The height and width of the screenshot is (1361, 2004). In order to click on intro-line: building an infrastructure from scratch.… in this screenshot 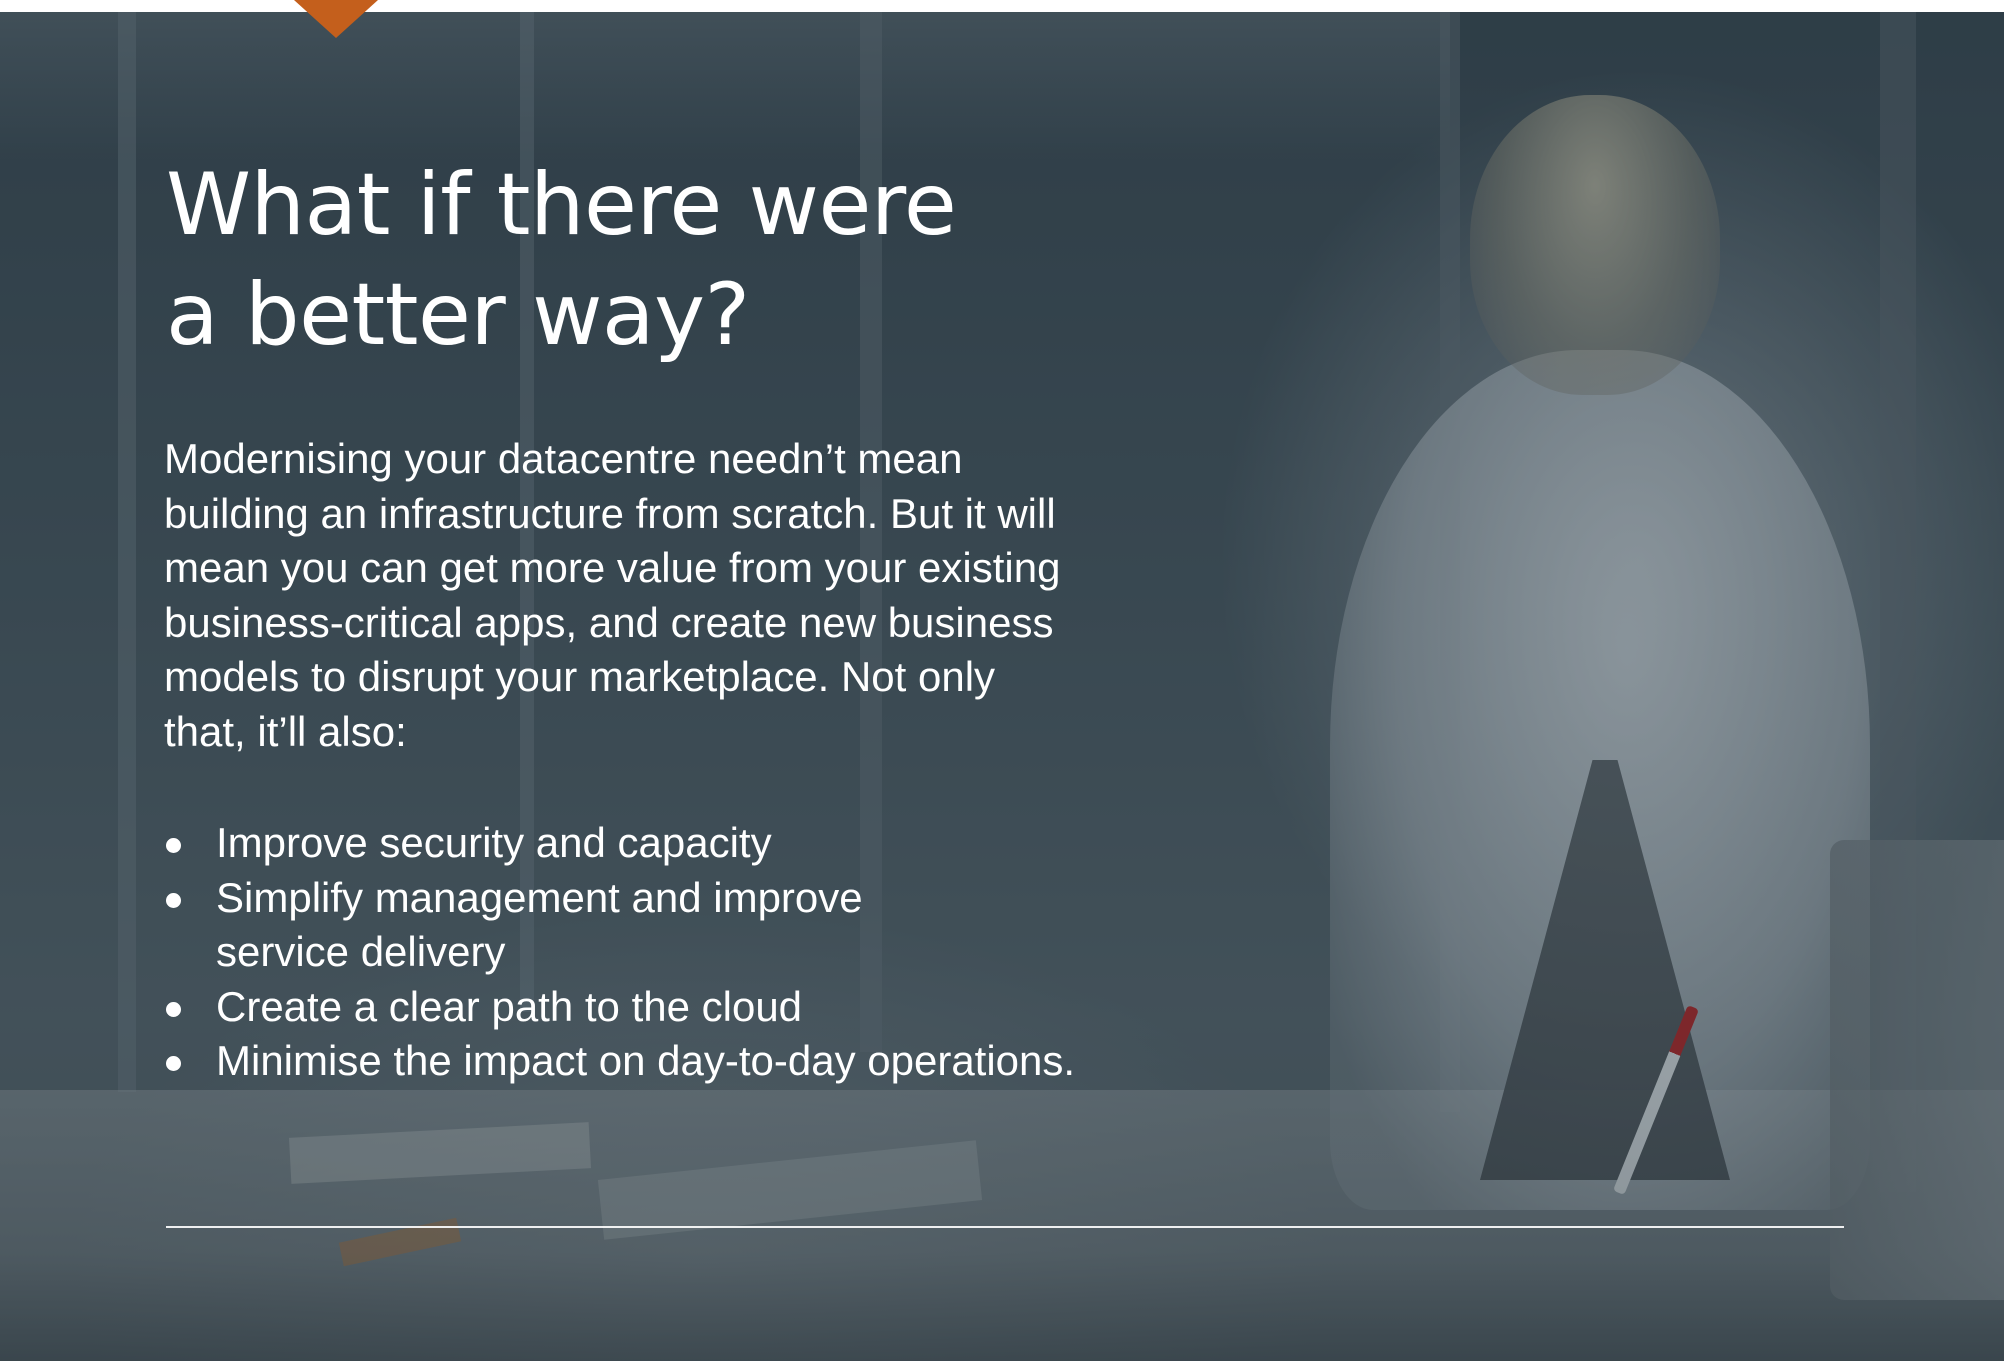, I will do `click(610, 513)`.